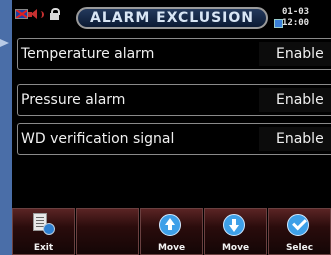 This screenshot has width=331, height=255. Describe the element at coordinates (36, 14) in the screenshot. I see `speaker-icon` at that location.